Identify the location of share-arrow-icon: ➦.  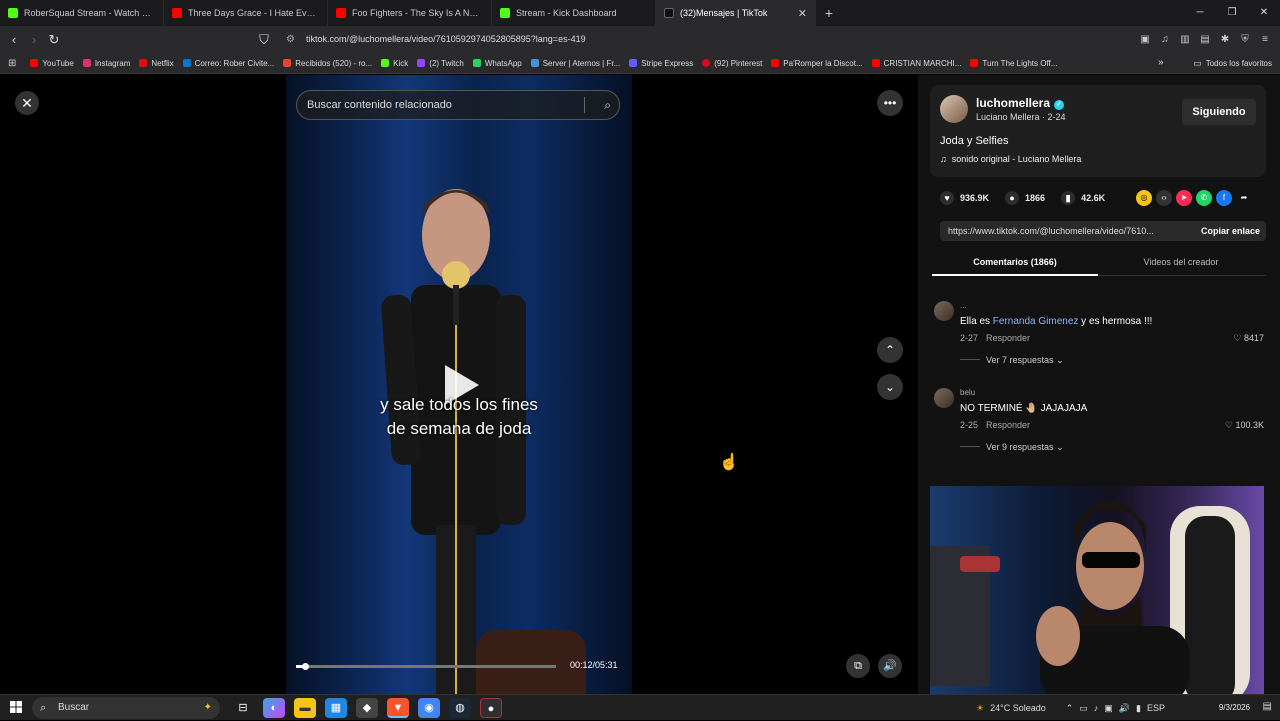
(1244, 198).